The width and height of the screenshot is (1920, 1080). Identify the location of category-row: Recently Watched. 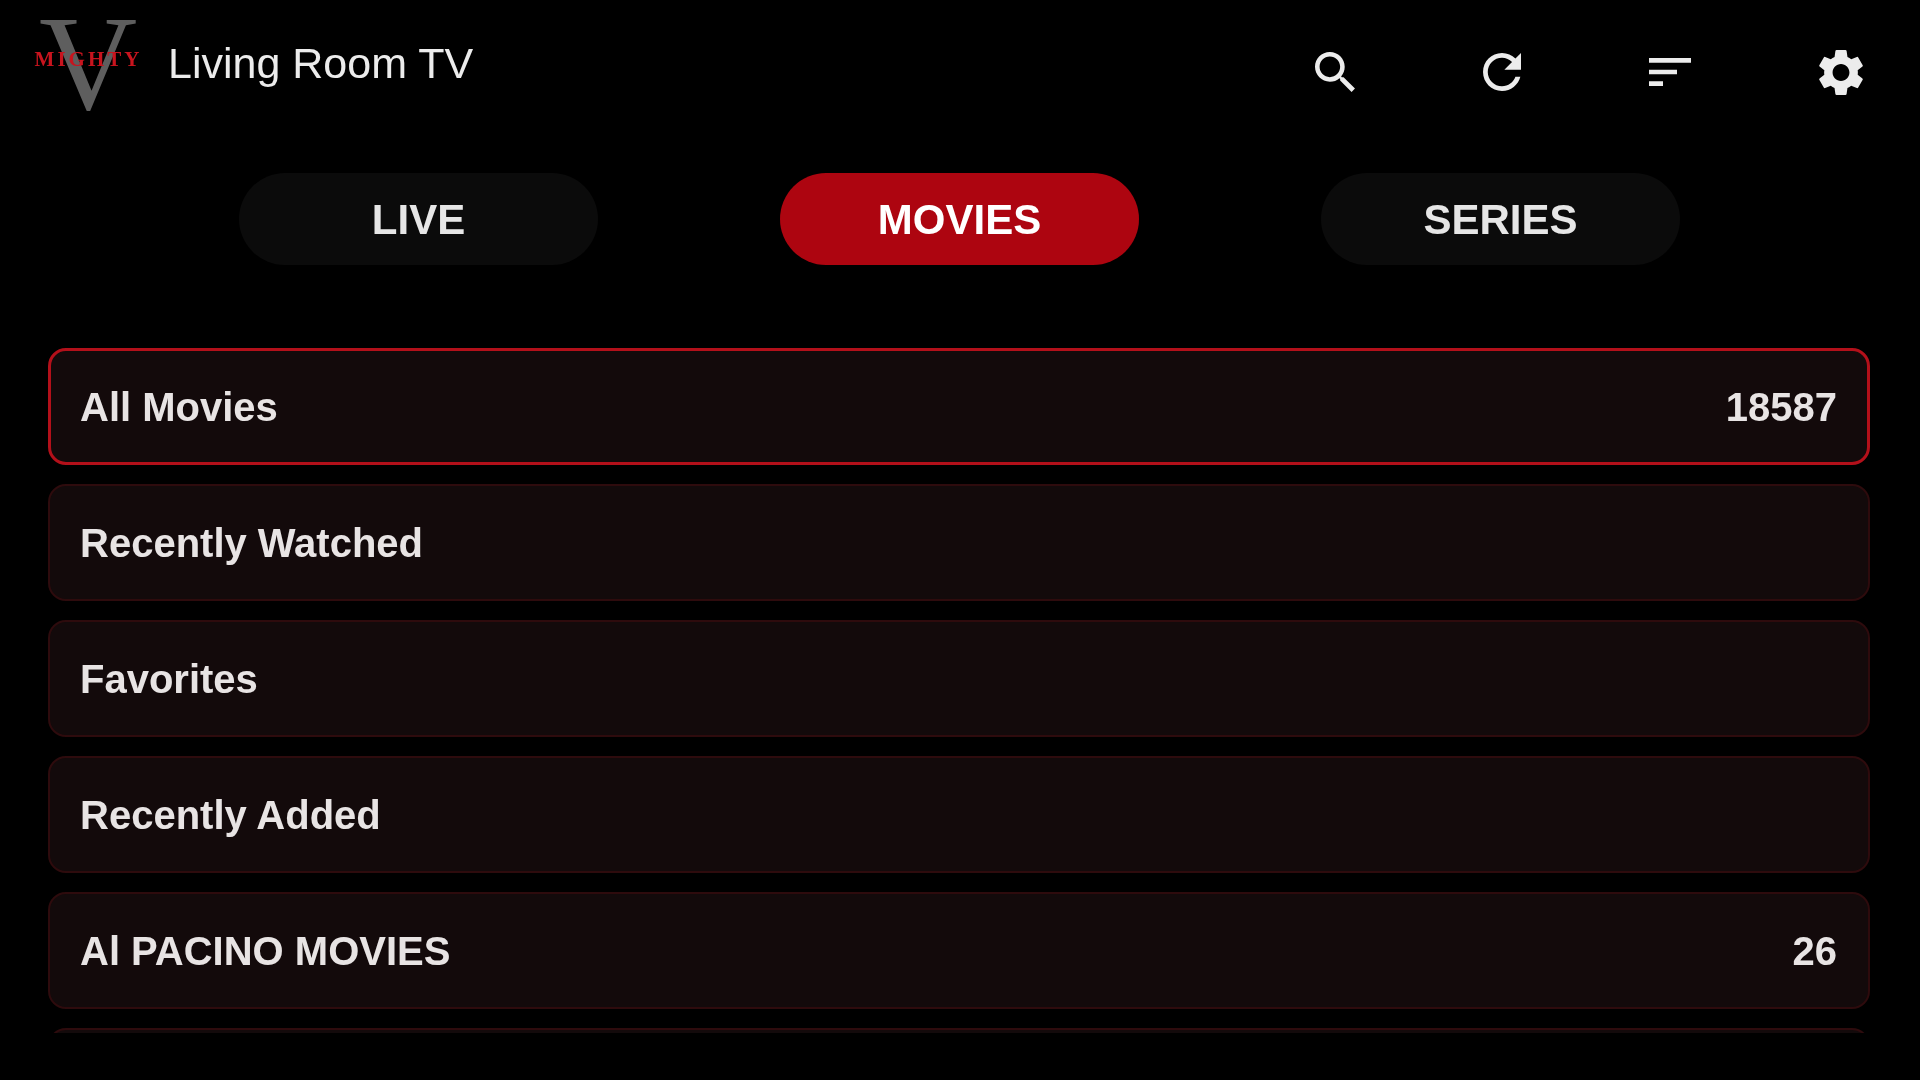
(959, 542).